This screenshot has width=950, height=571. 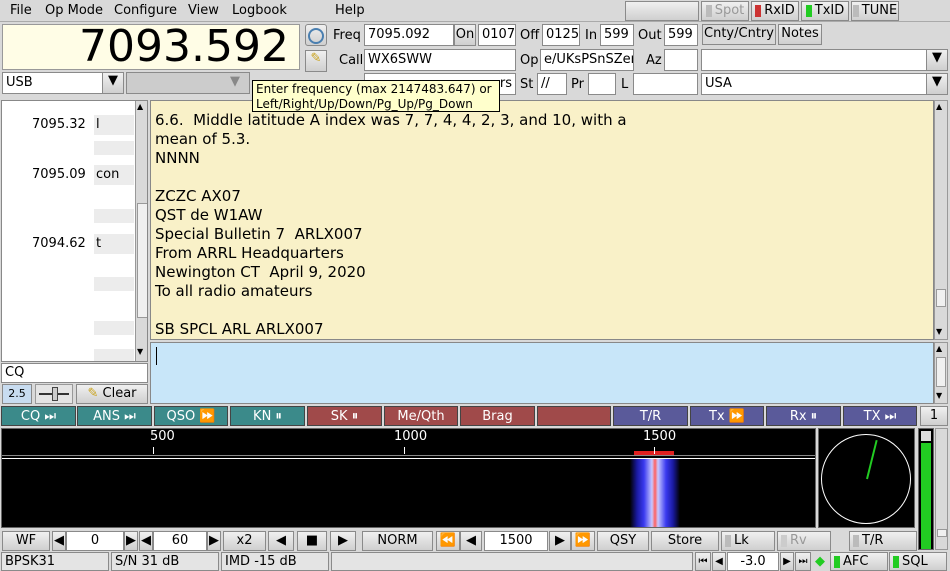 I want to click on macro-button-11: Rx ⏸, so click(x=803, y=416).